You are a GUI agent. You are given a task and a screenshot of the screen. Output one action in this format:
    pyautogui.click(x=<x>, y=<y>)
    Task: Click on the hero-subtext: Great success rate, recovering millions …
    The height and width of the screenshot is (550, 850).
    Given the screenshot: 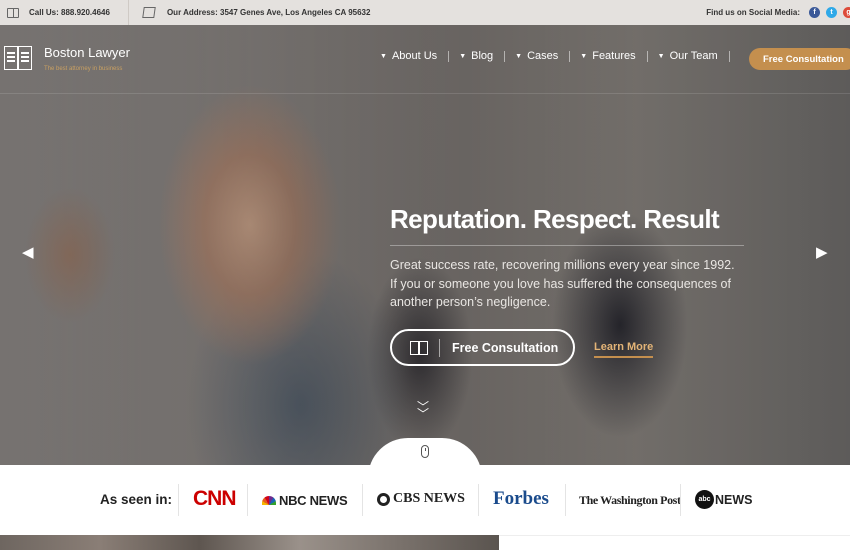 What is the action you would take?
    pyautogui.click(x=562, y=283)
    